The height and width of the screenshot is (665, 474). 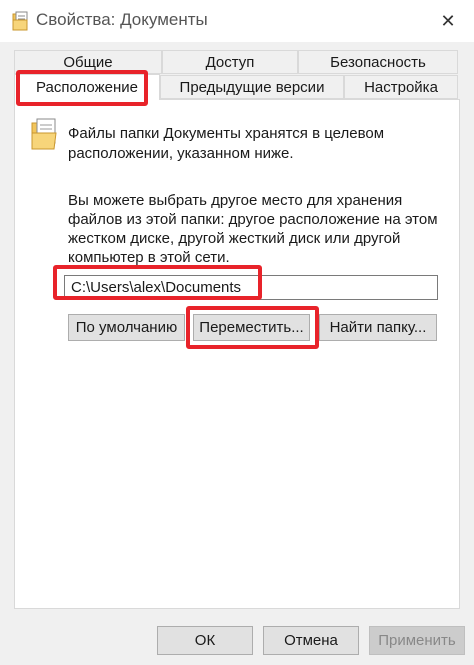 I want to click on close-icon: ✕, so click(x=448, y=20).